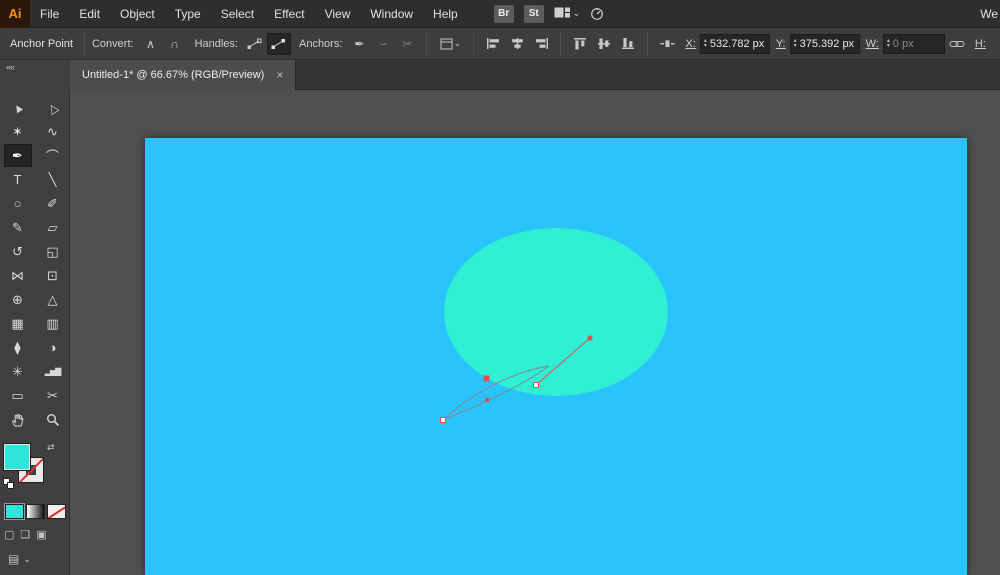  Describe the element at coordinates (407, 44) in the screenshot. I see `cut-path-button: ✂` at that location.